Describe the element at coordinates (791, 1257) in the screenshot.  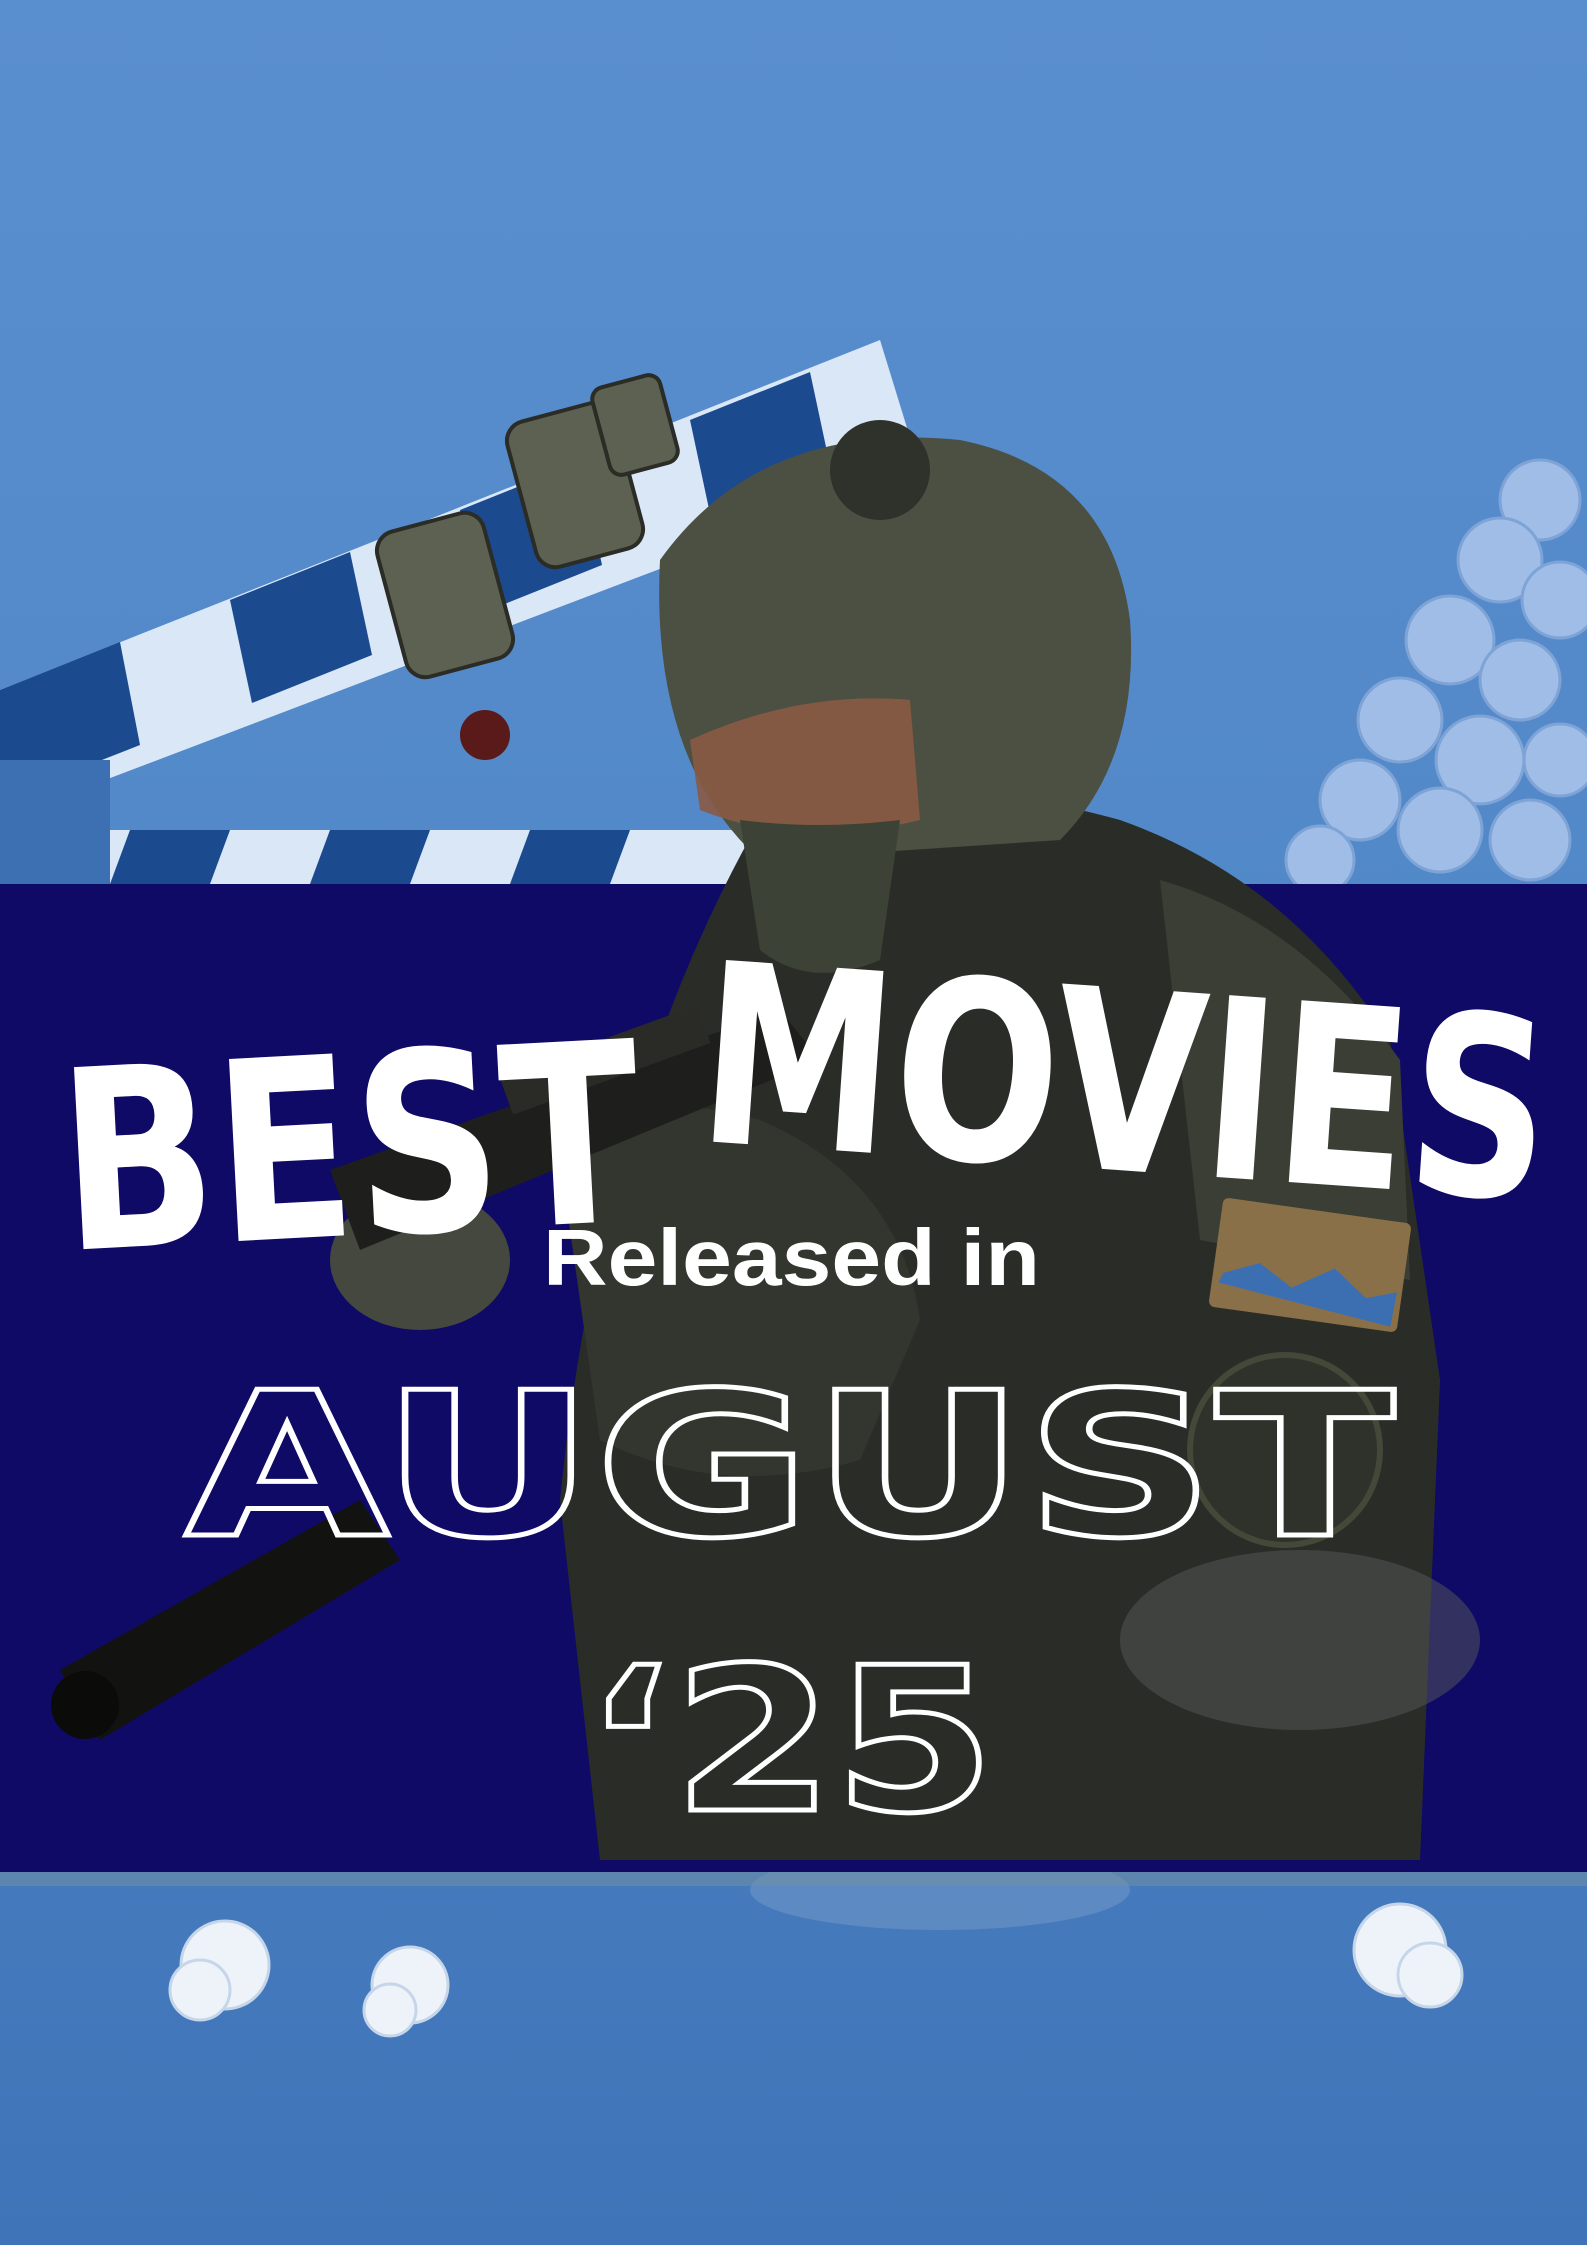
I see `subheading-released-in: Released in` at that location.